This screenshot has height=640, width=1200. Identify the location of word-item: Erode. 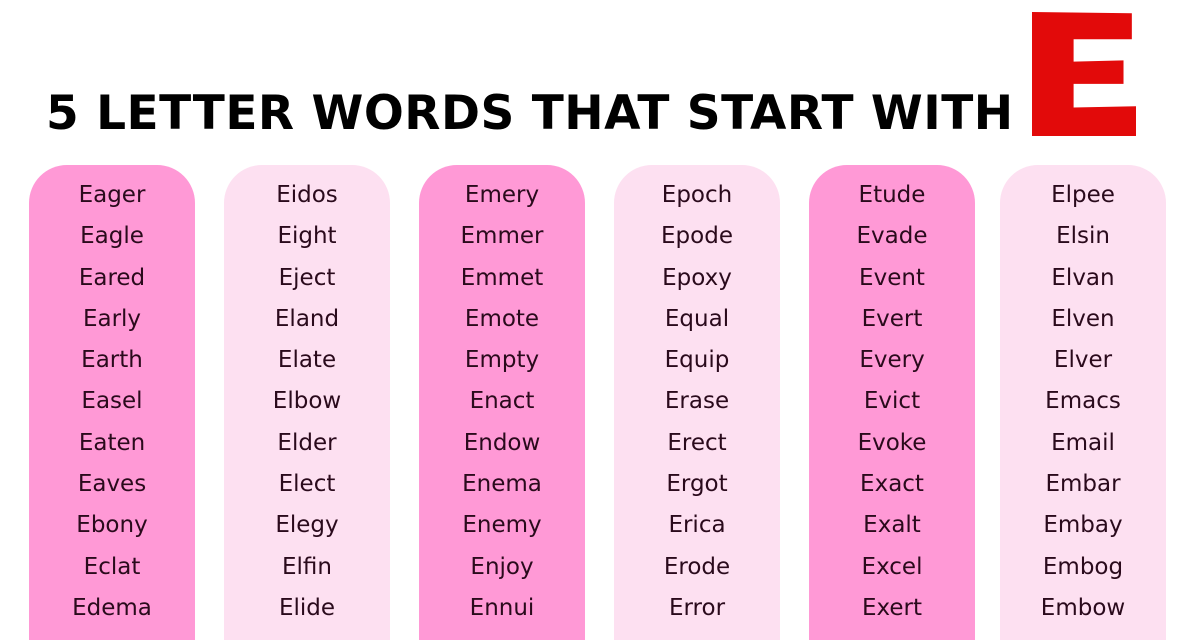
(697, 566).